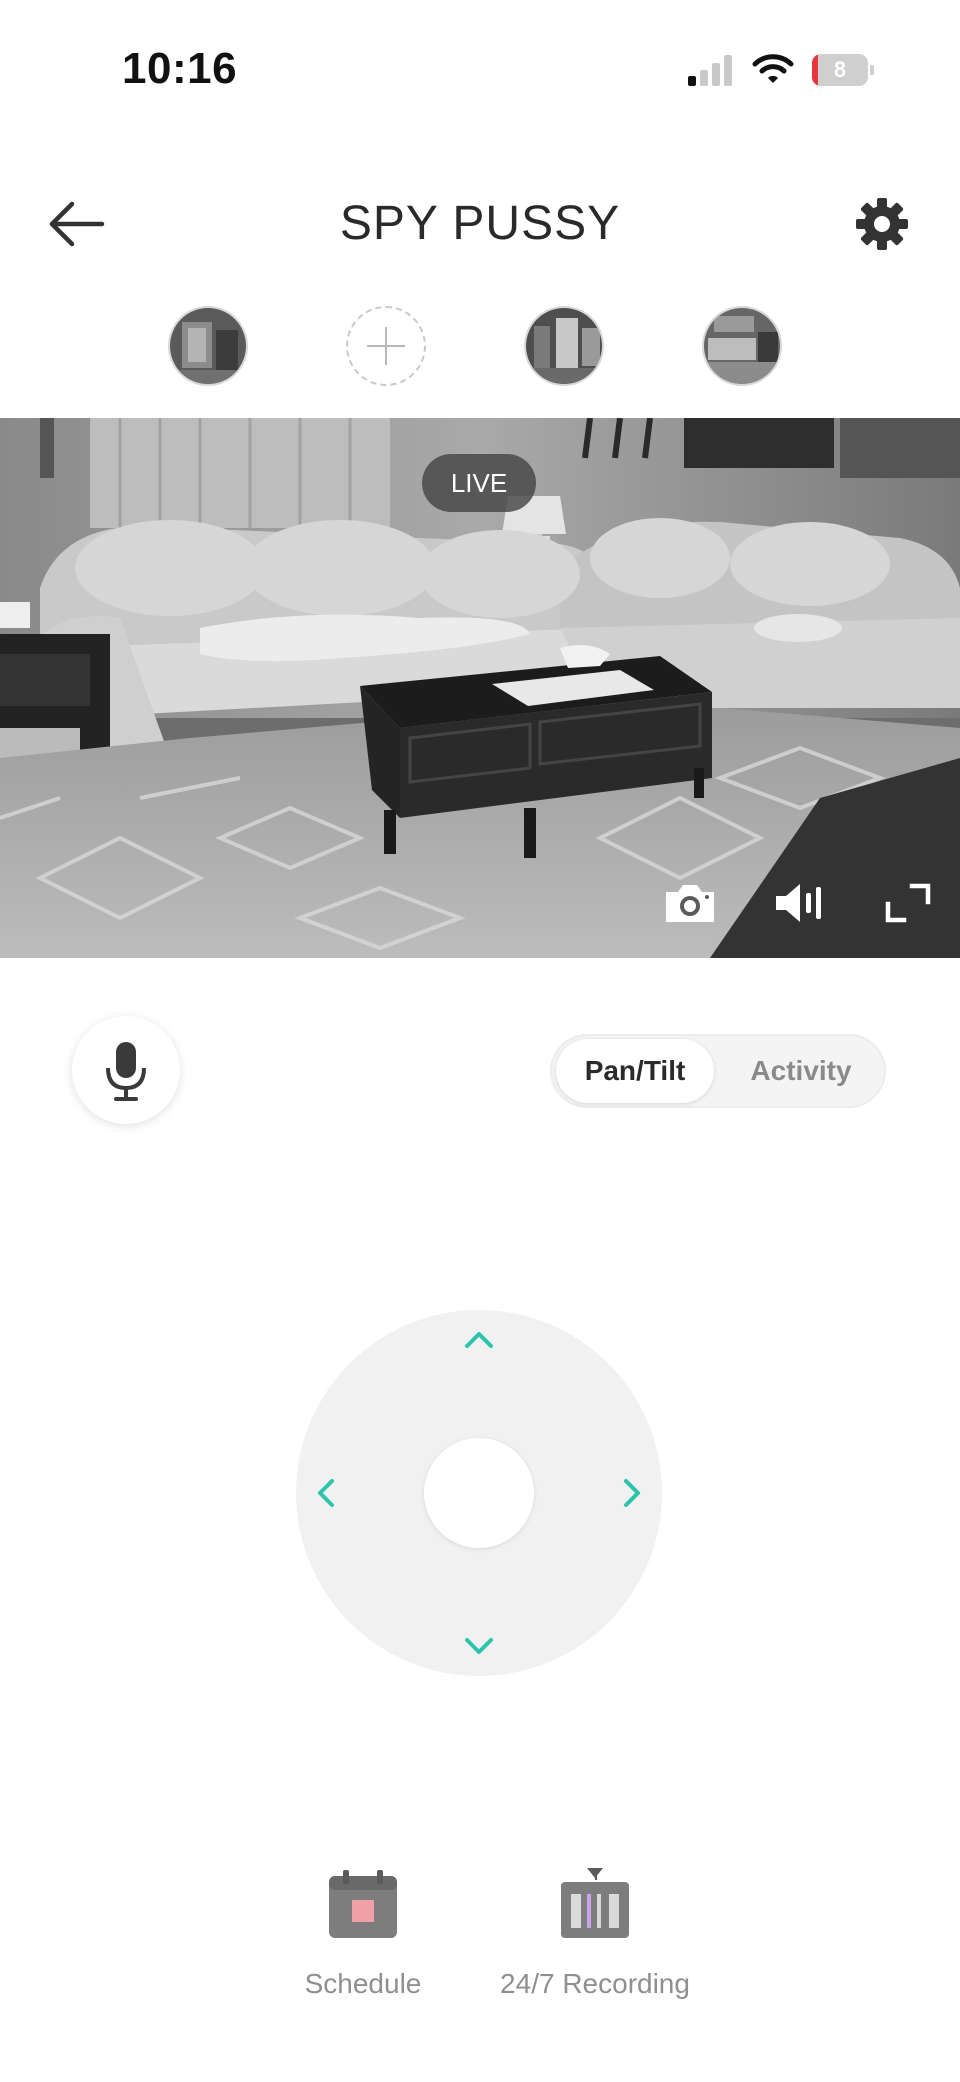 Image resolution: width=960 pixels, height=2082 pixels. I want to click on wifi-icon, so click(773, 68).